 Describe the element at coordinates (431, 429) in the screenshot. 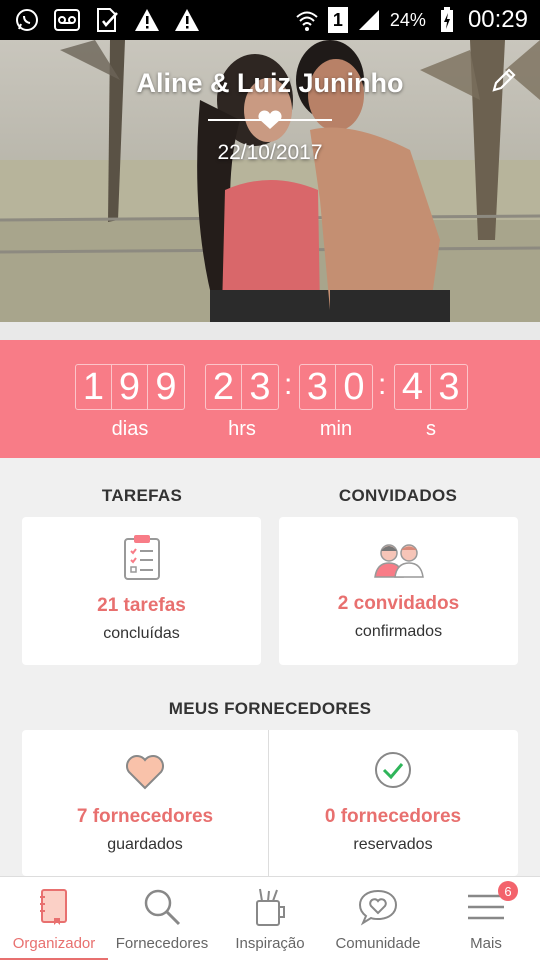

I see `seconds-label: s` at that location.